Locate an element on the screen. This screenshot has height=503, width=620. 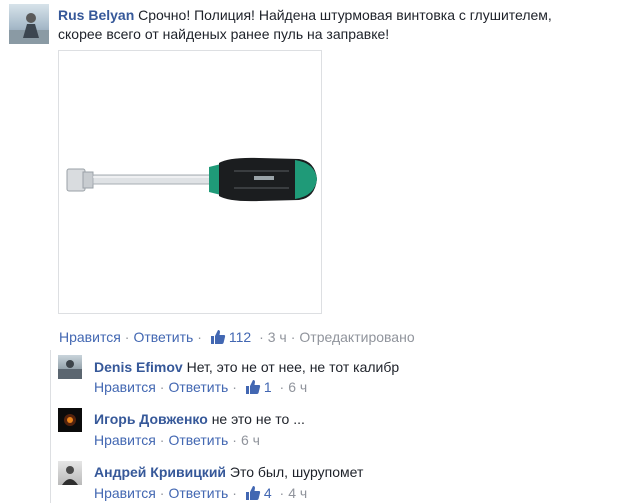
sparkle-photo-icon is located at coordinates (70, 420).